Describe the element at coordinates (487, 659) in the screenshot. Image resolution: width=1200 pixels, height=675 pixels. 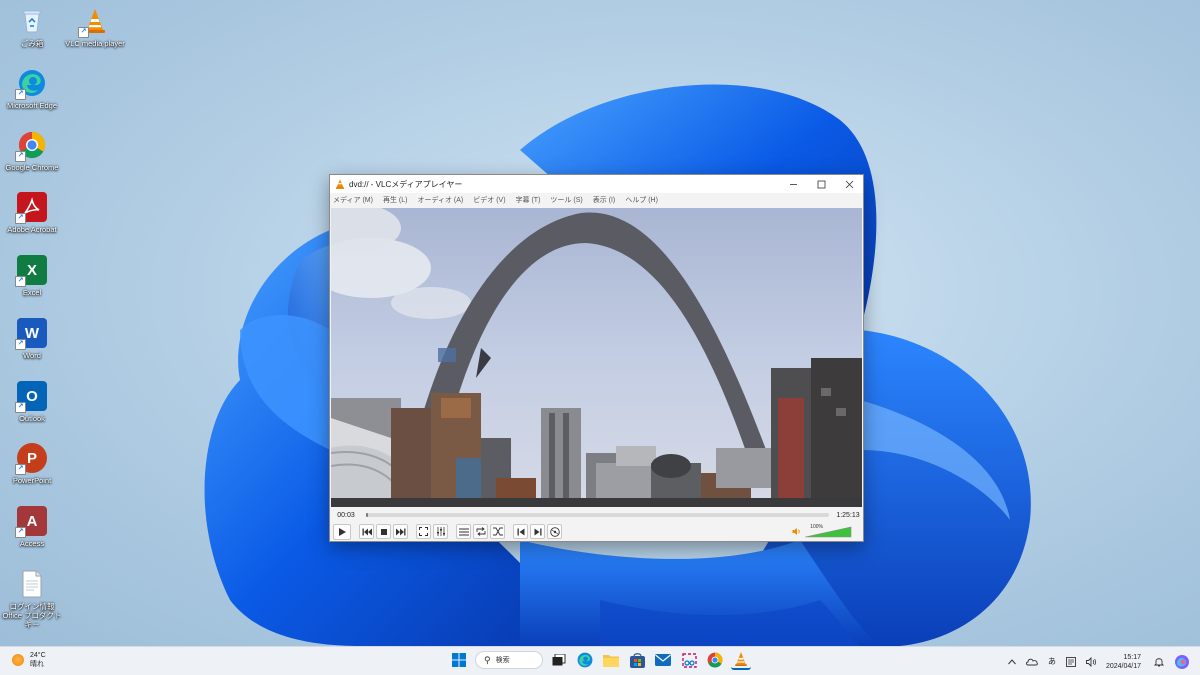
I see `search-icon: ⚲` at that location.